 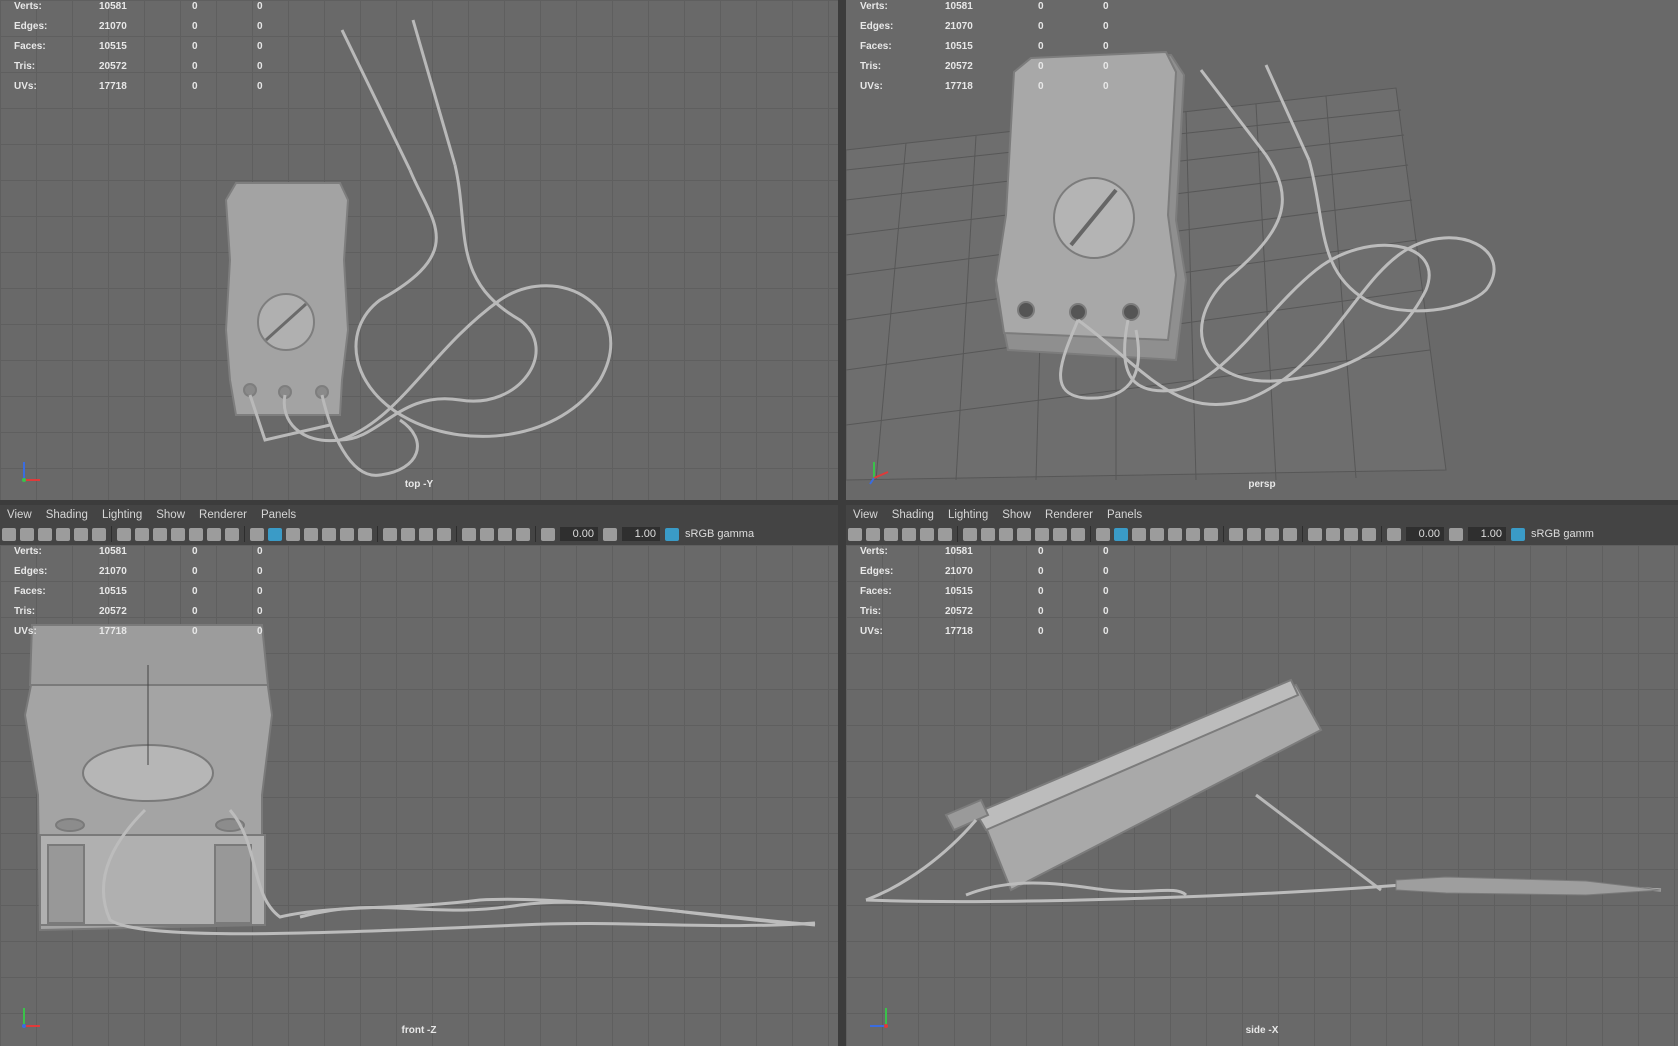 I want to click on toolbar-separator, so click(x=1223, y=534).